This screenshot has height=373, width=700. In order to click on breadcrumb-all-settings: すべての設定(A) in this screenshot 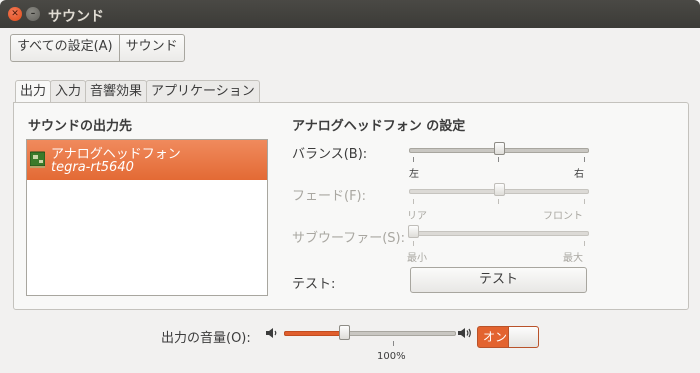, I will do `click(65, 48)`.